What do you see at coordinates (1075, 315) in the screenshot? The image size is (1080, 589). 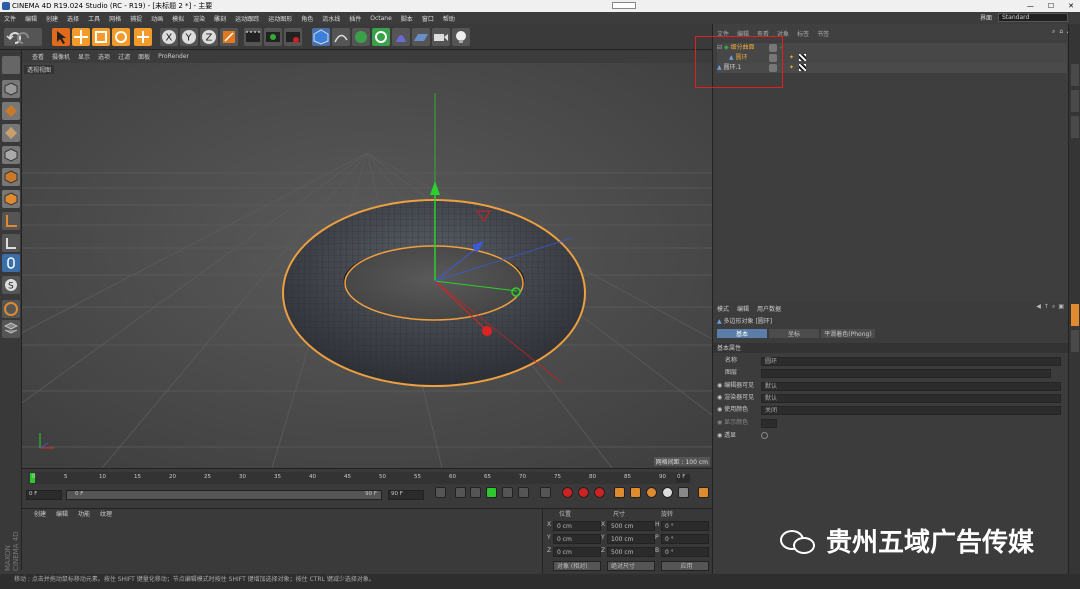 I see `side-tab-attributes` at bounding box center [1075, 315].